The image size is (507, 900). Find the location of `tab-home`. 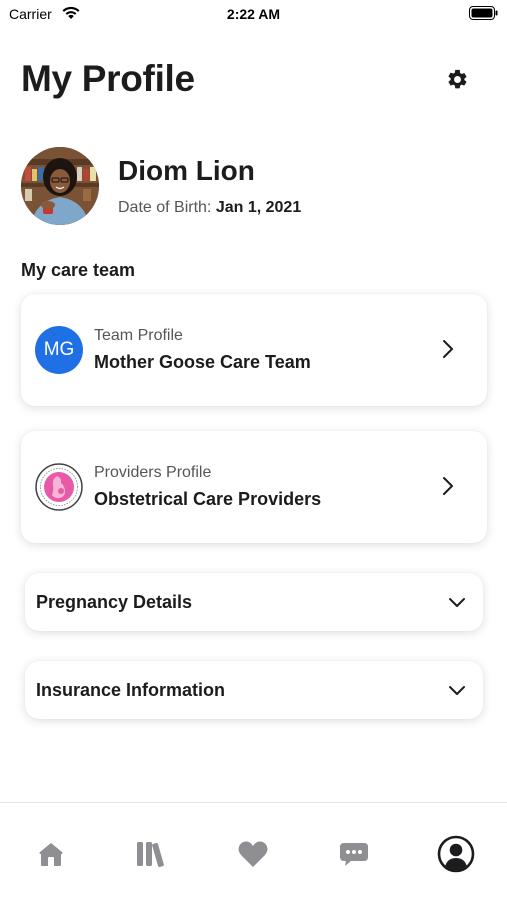

tab-home is located at coordinates (51, 854).